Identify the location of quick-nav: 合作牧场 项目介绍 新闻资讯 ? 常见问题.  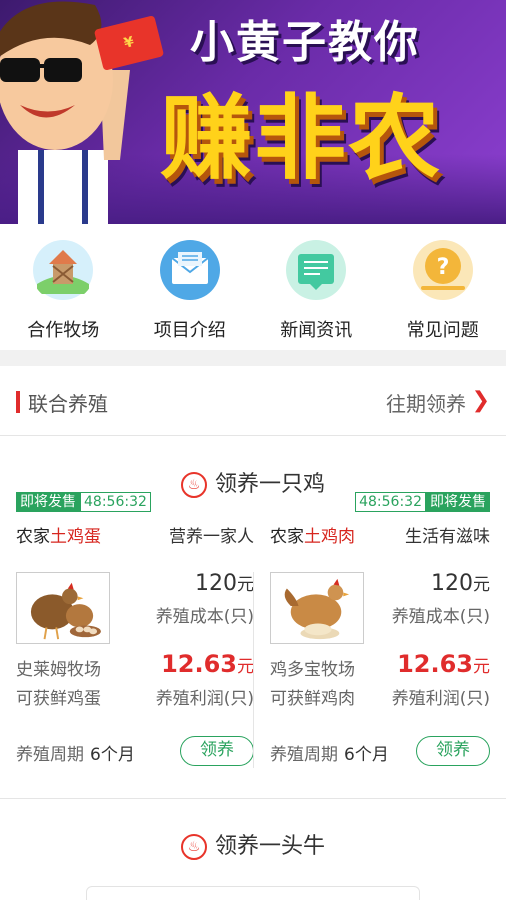
(253, 287).